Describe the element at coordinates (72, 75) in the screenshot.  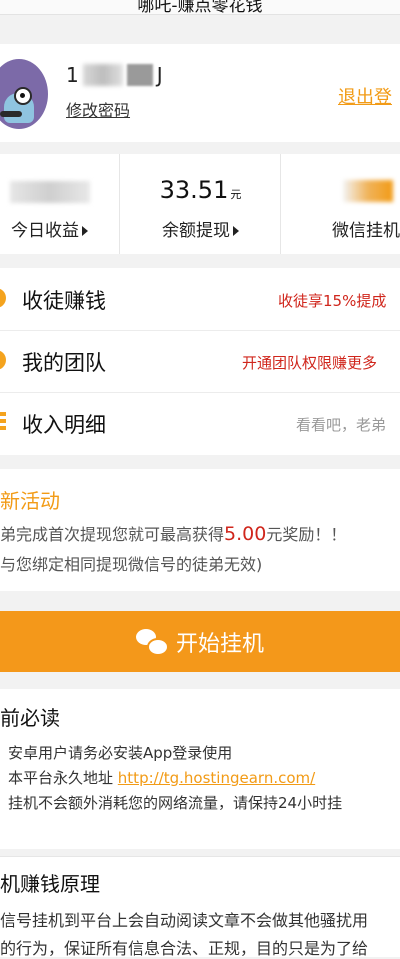
I see `phone-visible-digit: 1` at that location.